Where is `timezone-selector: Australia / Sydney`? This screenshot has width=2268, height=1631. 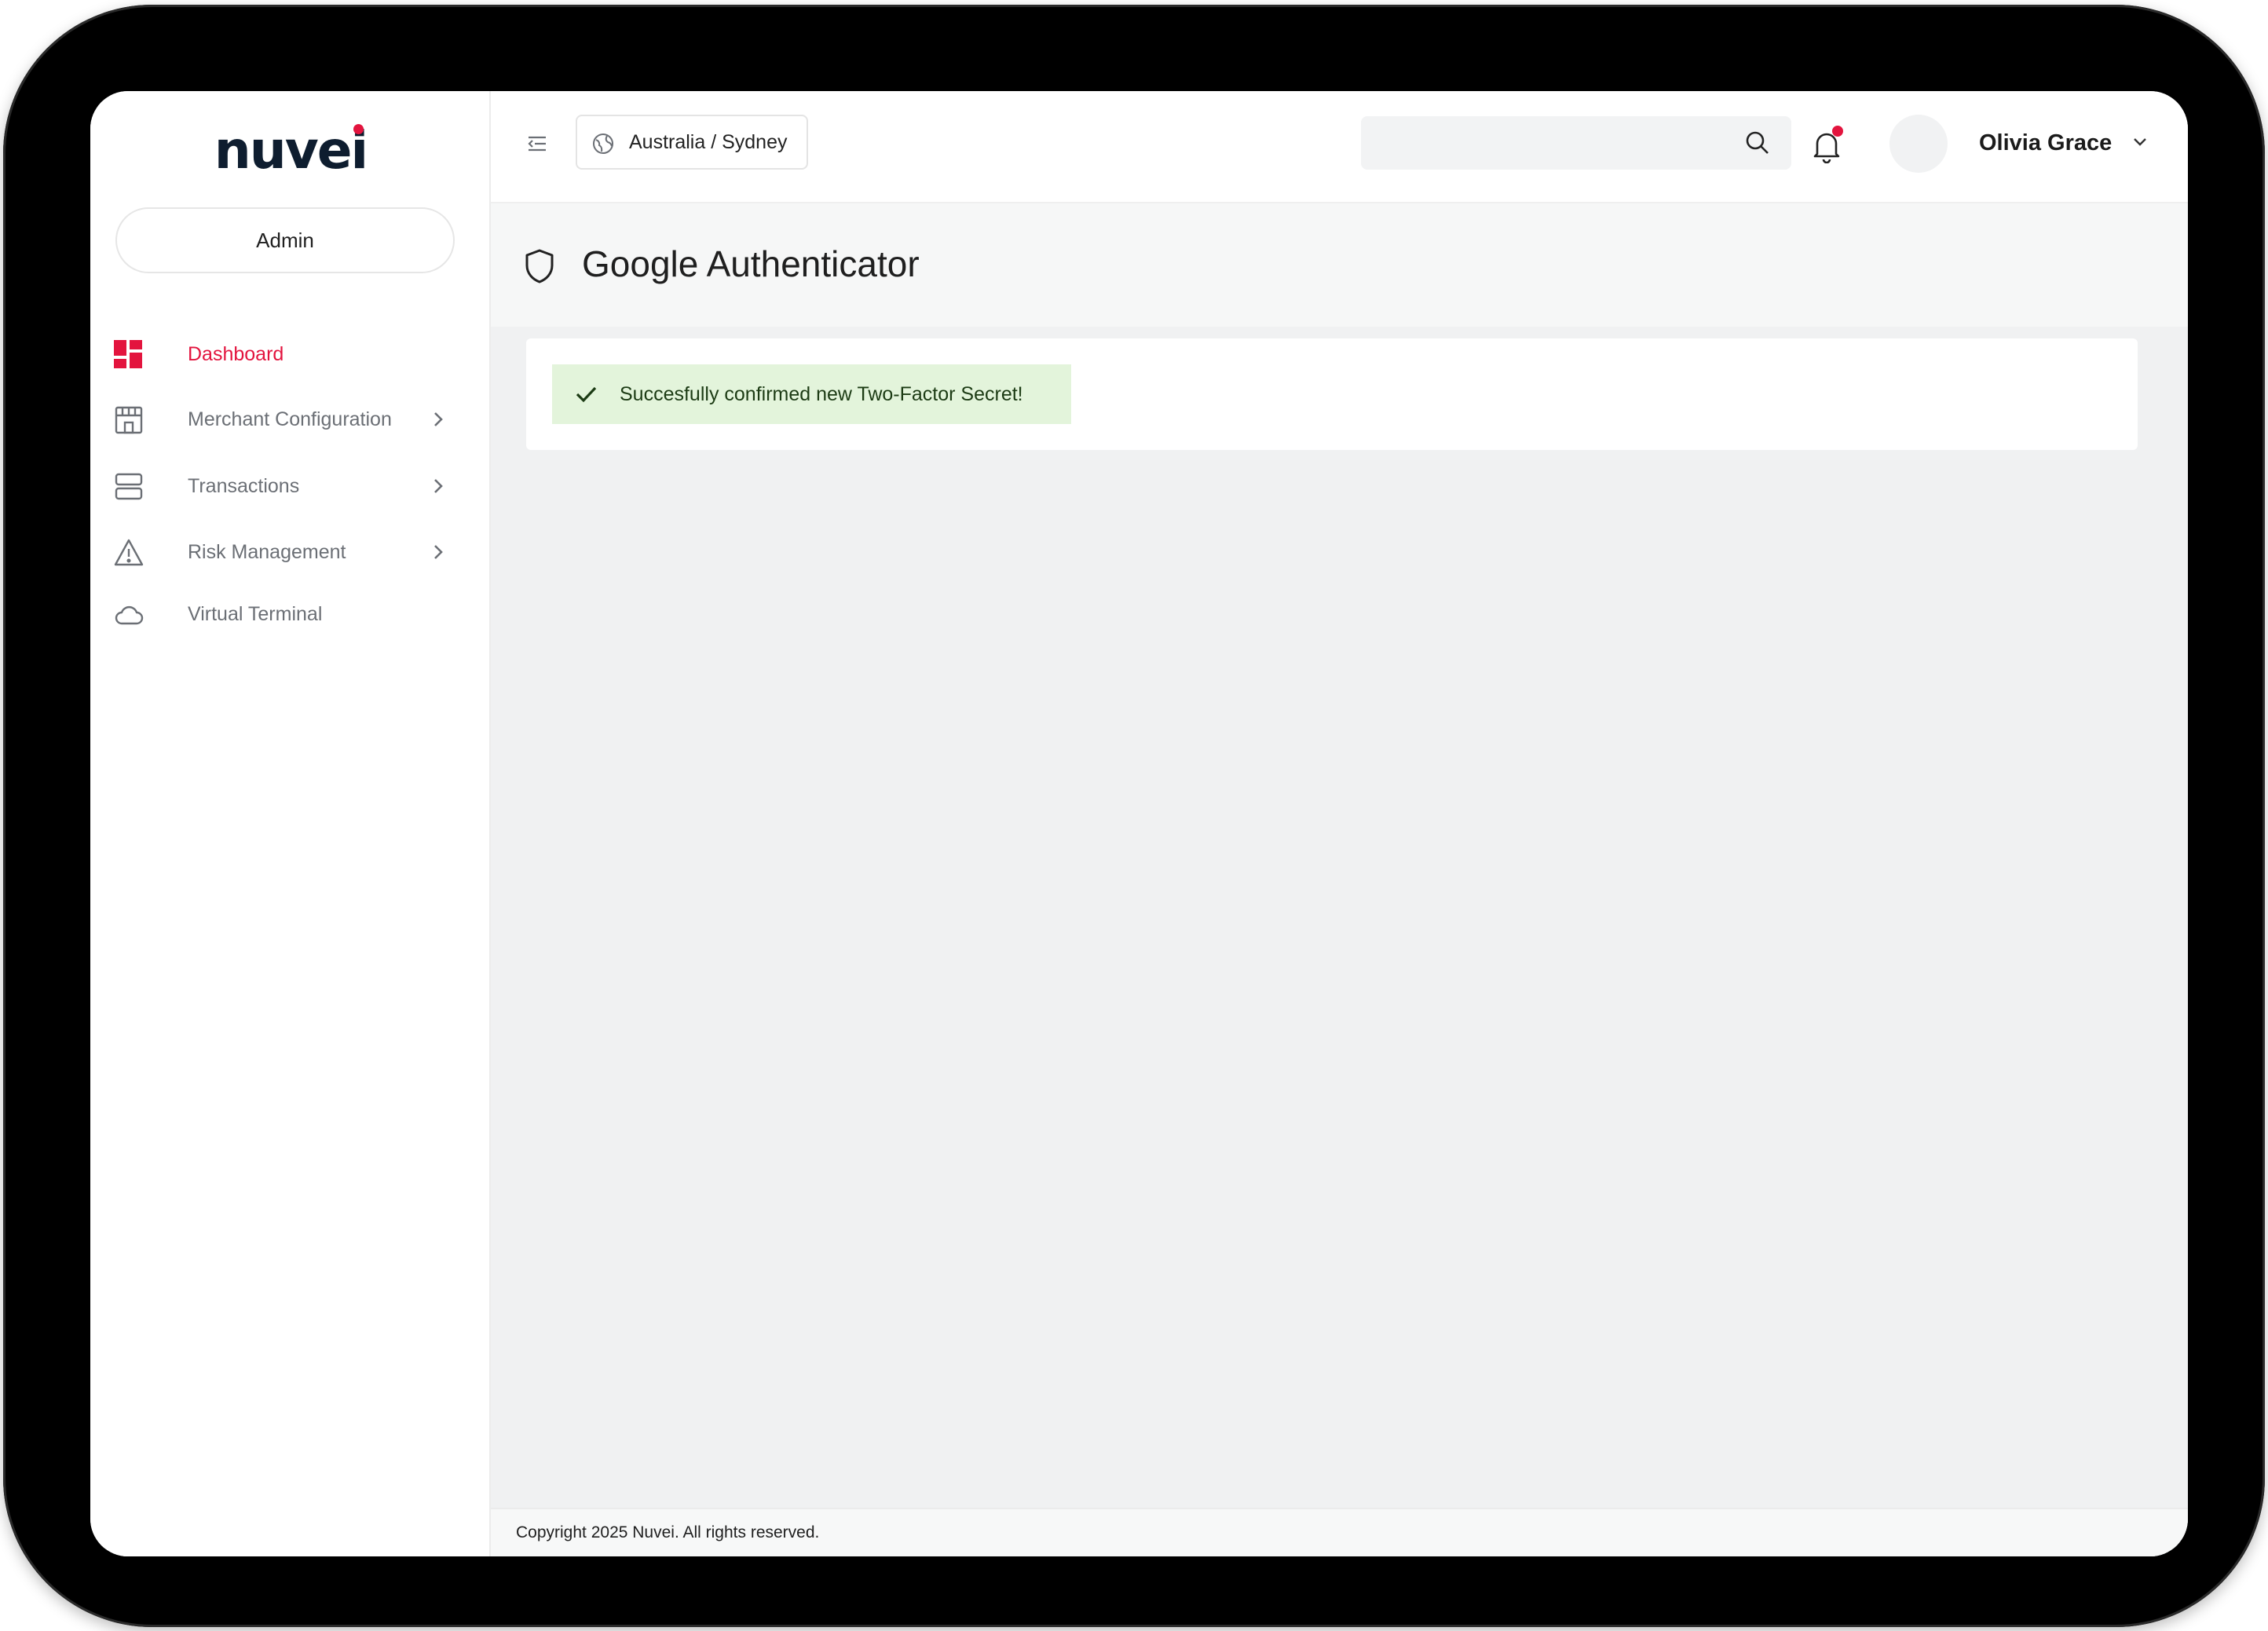
timezone-selector: Australia / Sydney is located at coordinates (692, 142).